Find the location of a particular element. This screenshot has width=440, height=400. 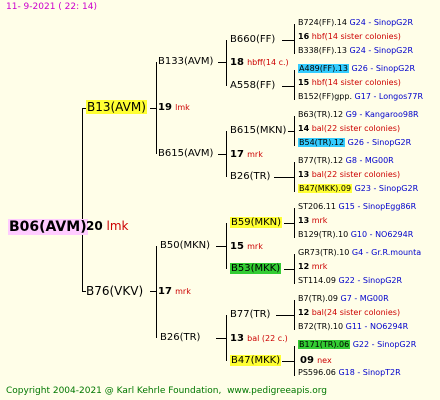

gen4-node-13: B7(TR).09 G7 - MG00R is located at coordinates (343, 298).